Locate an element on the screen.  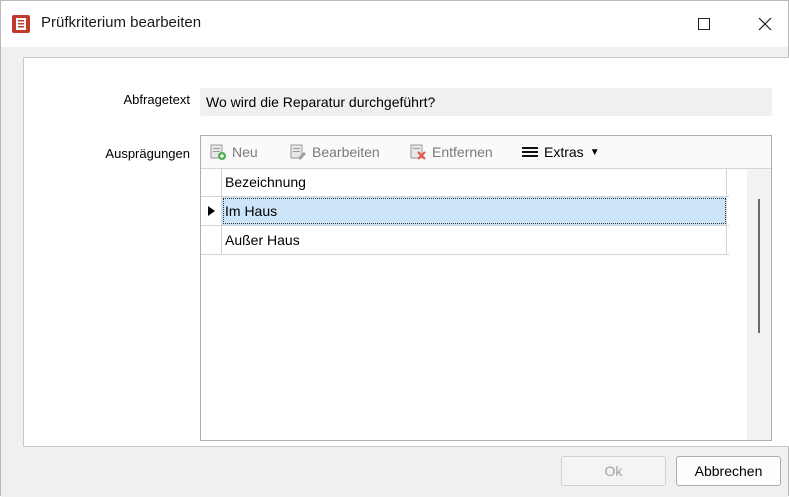
vertical-scrollbar is located at coordinates (759, 304).